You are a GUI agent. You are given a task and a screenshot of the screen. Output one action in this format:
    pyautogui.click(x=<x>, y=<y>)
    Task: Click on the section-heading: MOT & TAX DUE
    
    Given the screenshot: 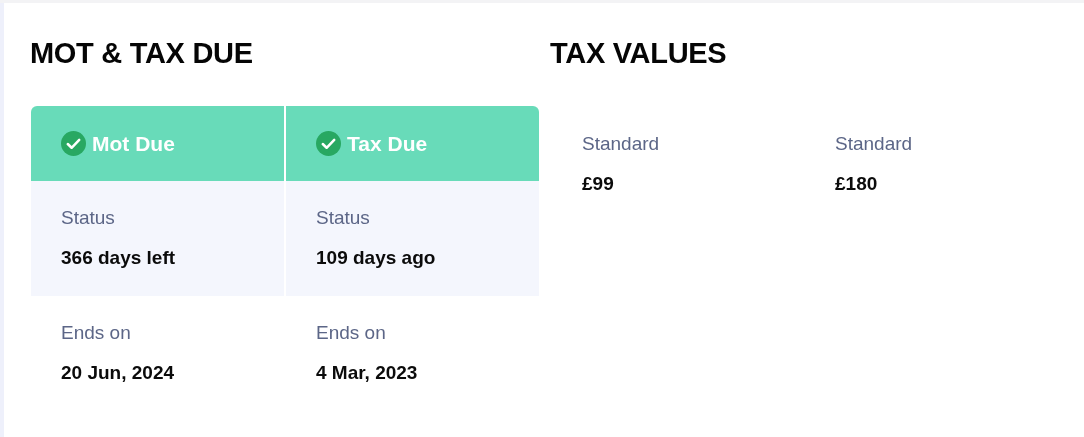 What is the action you would take?
    pyautogui.click(x=142, y=53)
    